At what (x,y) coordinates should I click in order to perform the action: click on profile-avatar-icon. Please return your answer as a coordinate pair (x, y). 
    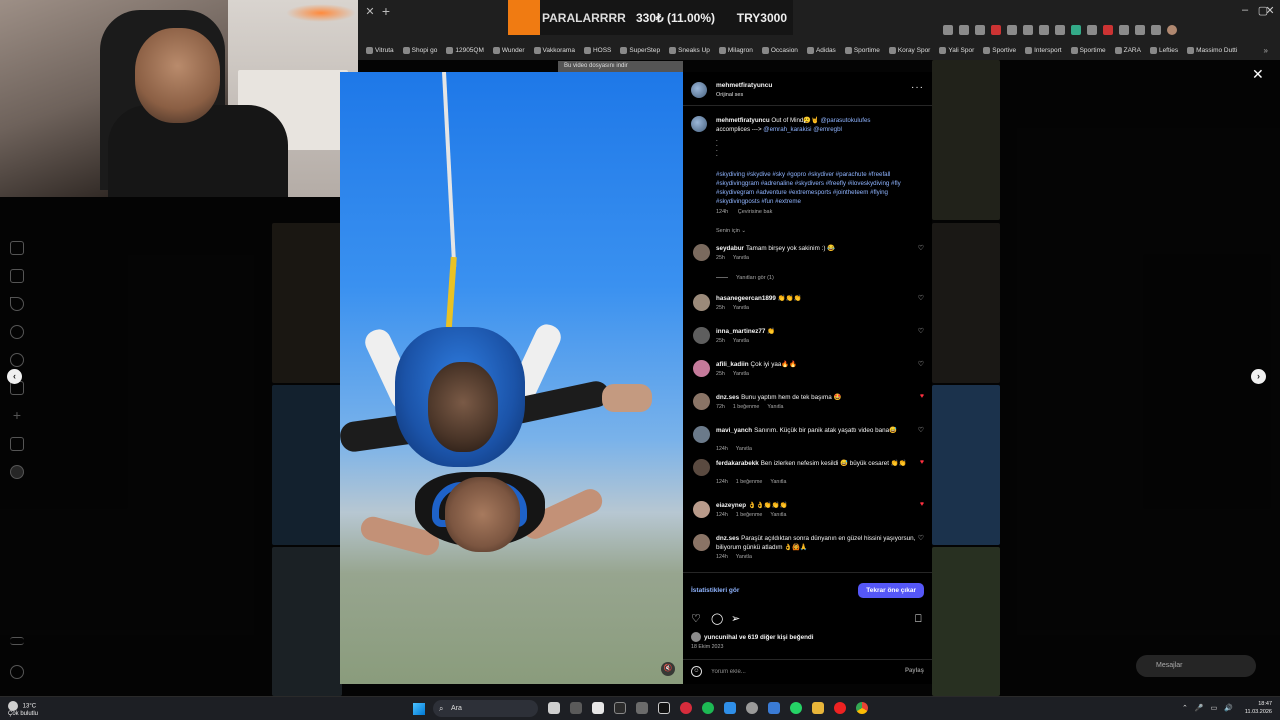
    Looking at the image, I should click on (1172, 30).